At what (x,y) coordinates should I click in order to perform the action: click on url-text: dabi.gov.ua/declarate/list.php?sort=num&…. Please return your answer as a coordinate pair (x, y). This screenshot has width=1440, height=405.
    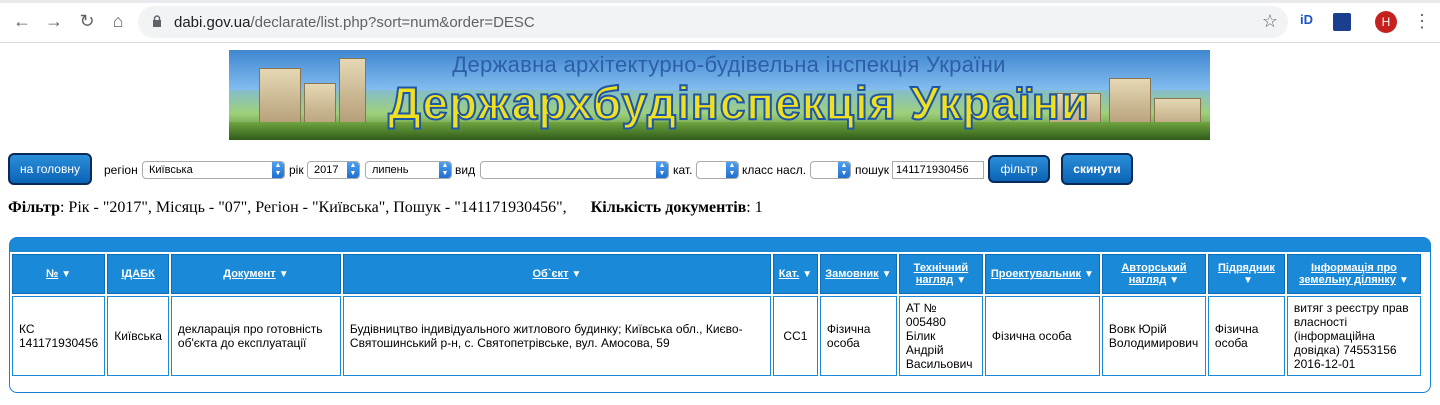
    Looking at the image, I should click on (354, 22).